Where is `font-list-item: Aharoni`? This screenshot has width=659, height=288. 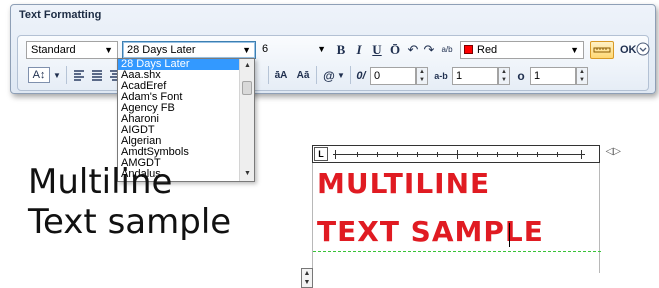 font-list-item: Aharoni is located at coordinates (179, 119).